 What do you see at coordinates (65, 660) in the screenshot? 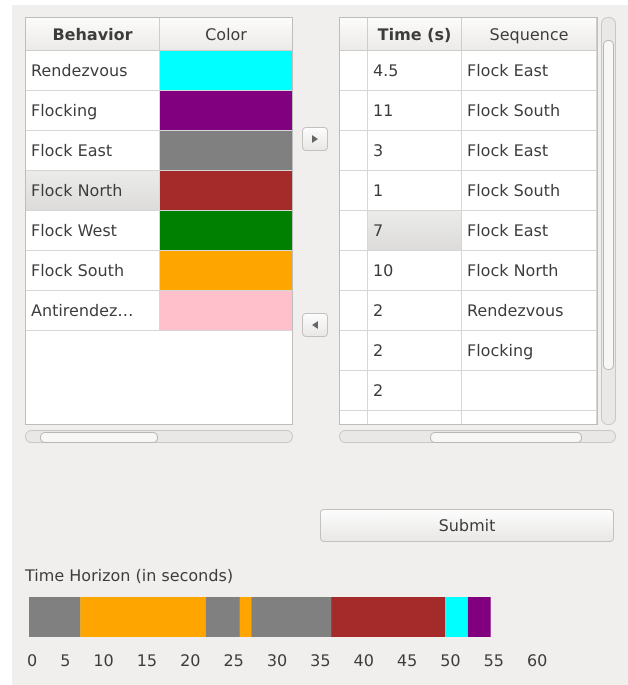
I see `axis-tick-label: 5` at bounding box center [65, 660].